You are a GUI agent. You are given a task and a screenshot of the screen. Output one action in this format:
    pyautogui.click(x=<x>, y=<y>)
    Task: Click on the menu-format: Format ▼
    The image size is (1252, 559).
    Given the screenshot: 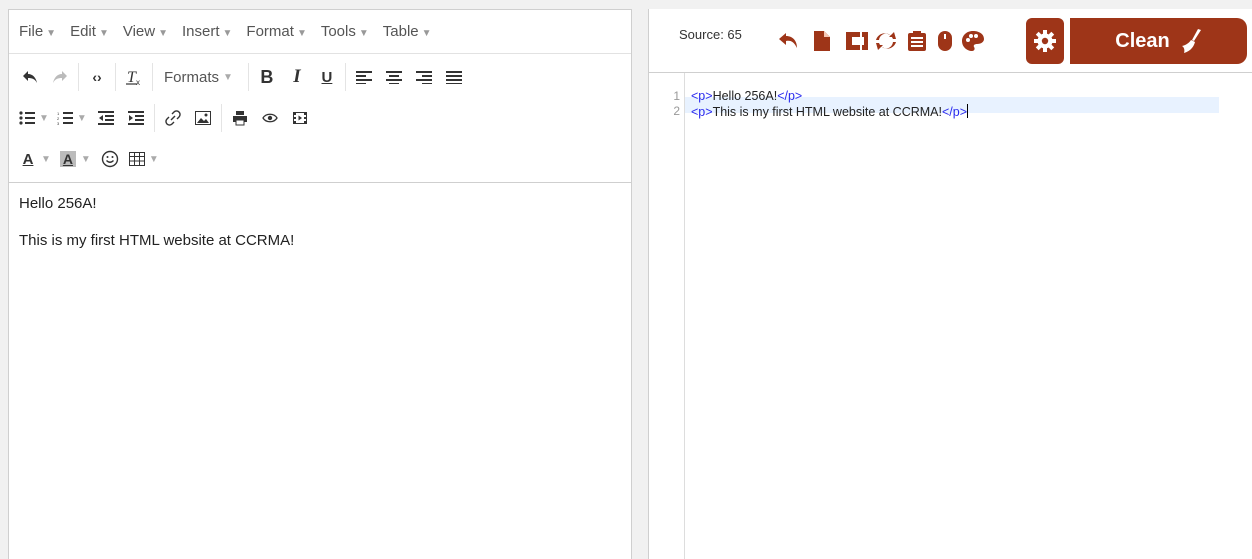 What is the action you would take?
    pyautogui.click(x=276, y=31)
    